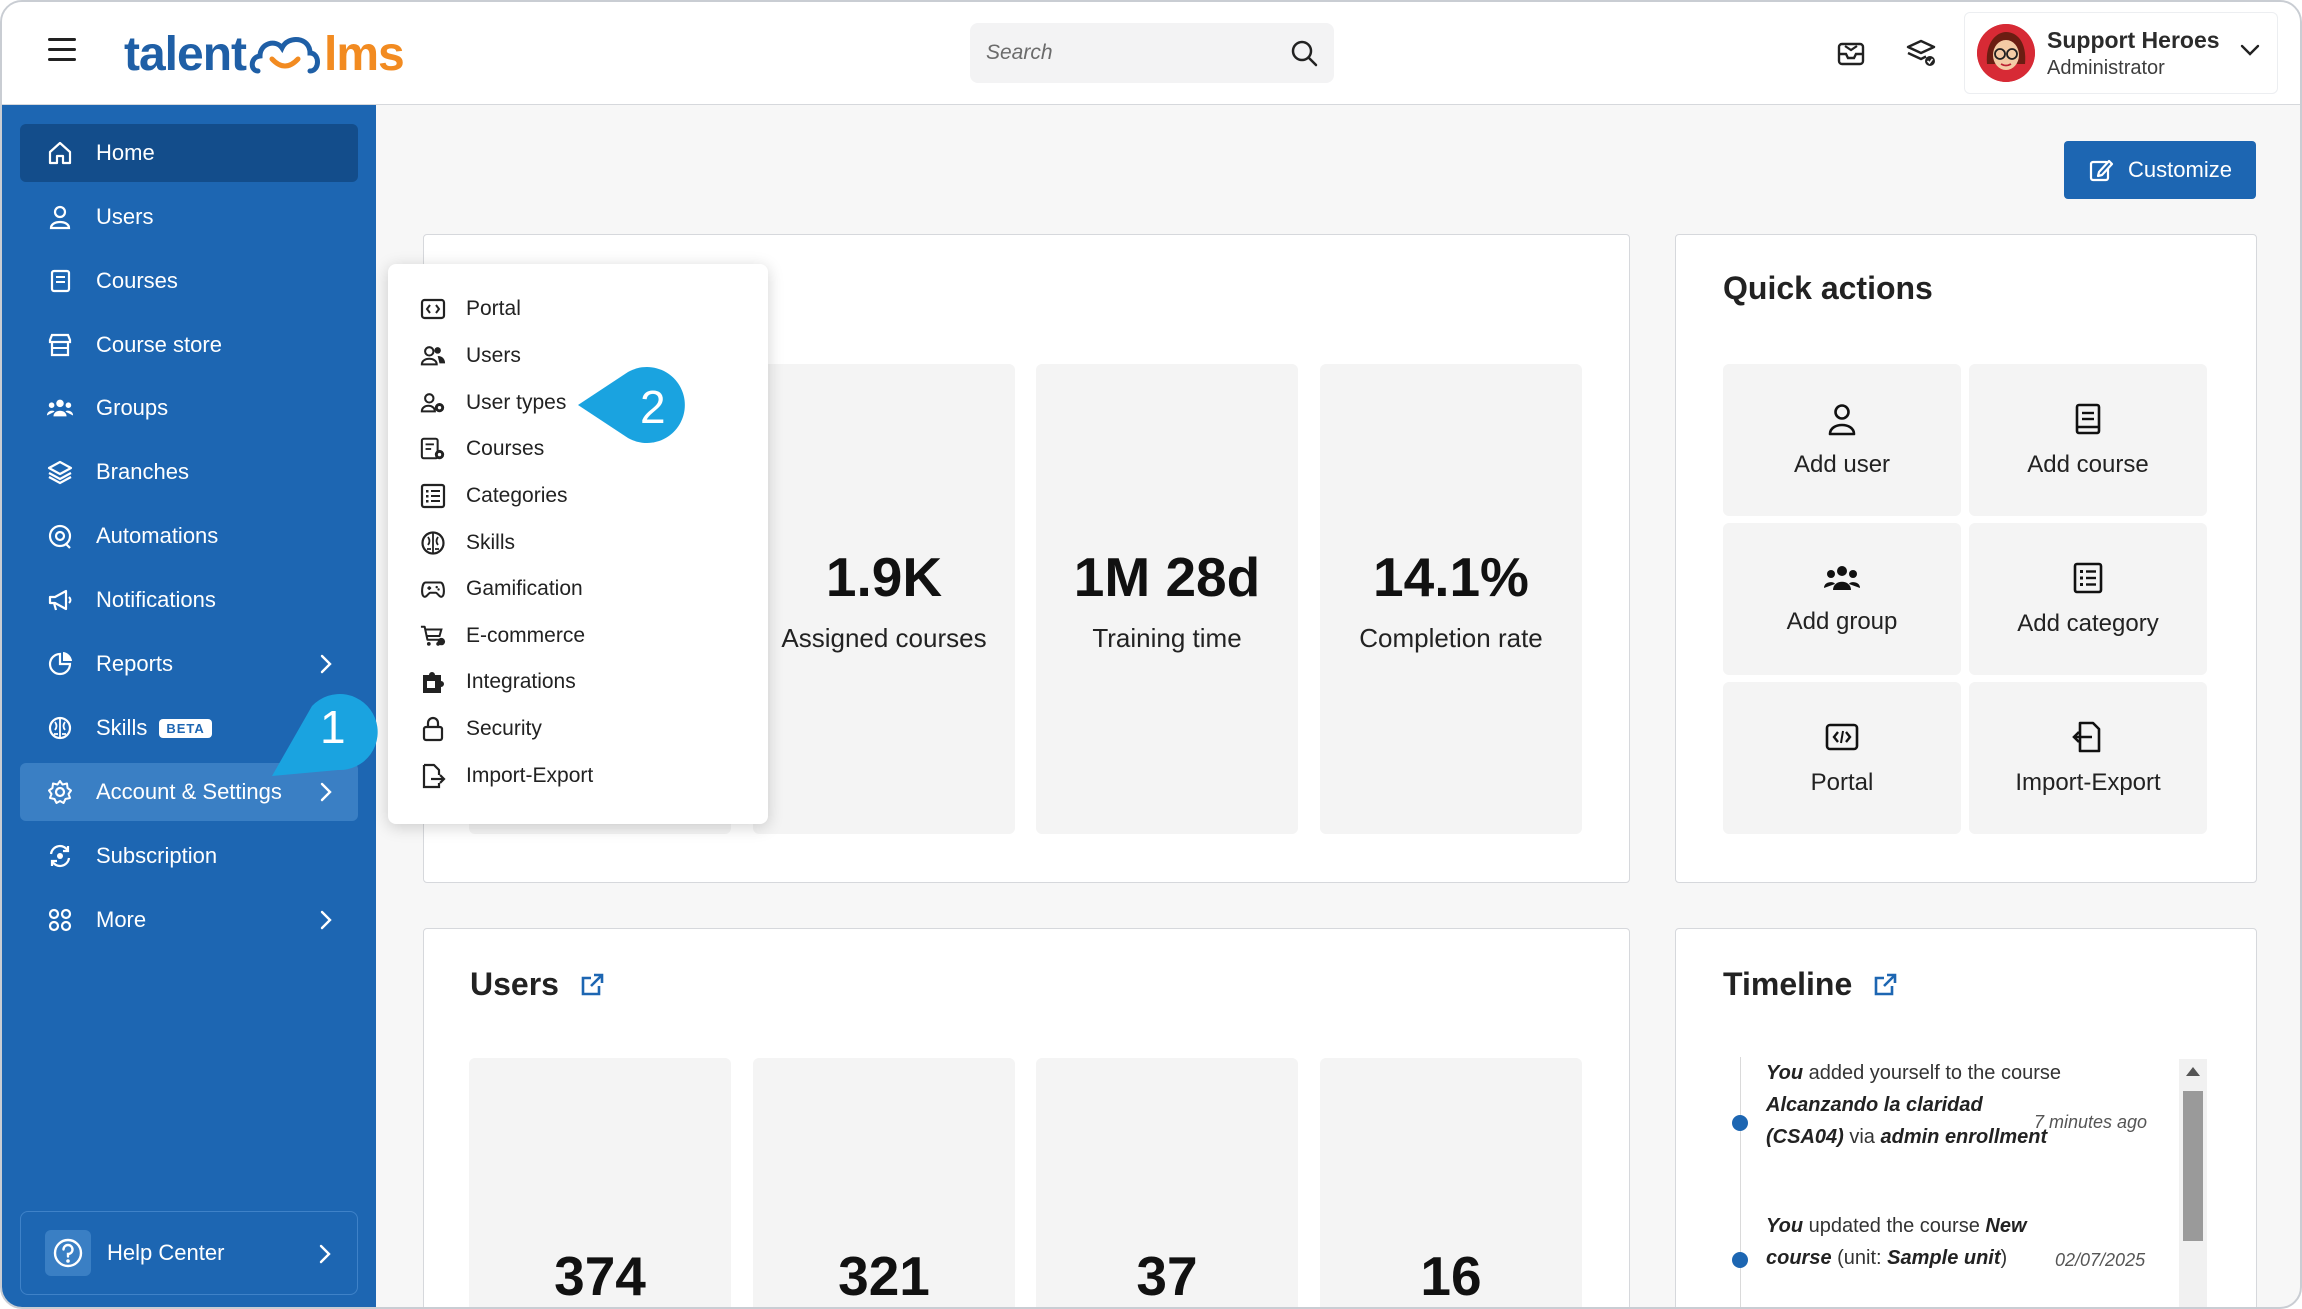  Describe the element at coordinates (2006, 53) in the screenshot. I see `avatar` at that location.